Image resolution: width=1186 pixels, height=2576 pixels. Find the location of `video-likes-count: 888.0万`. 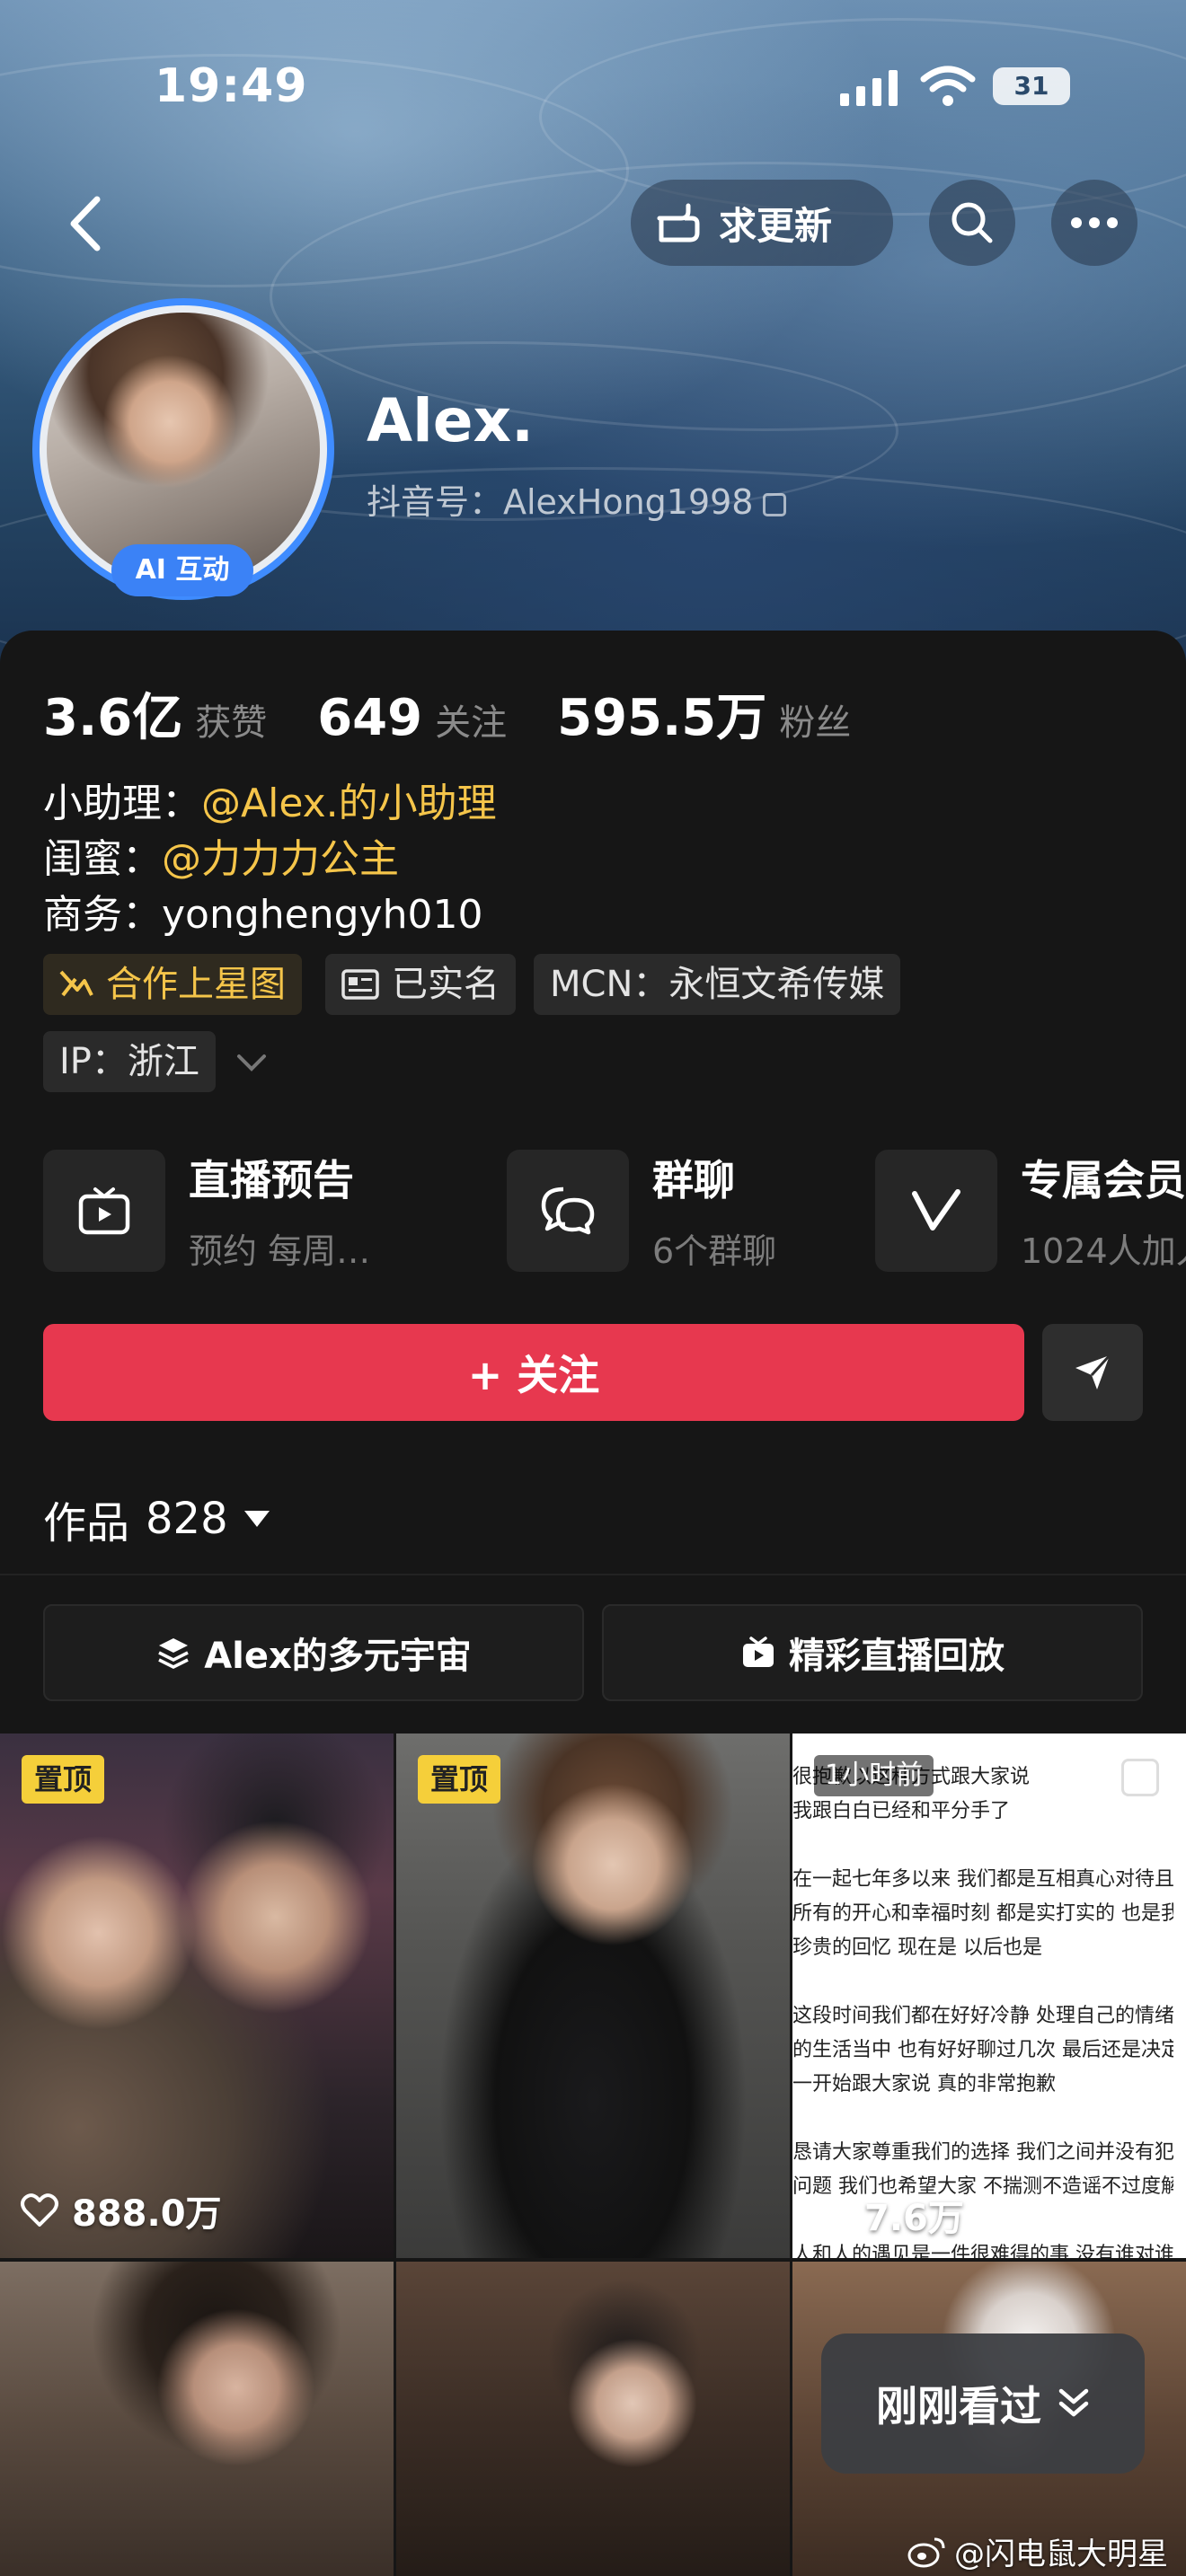

video-likes-count: 888.0万 is located at coordinates (147, 2214).